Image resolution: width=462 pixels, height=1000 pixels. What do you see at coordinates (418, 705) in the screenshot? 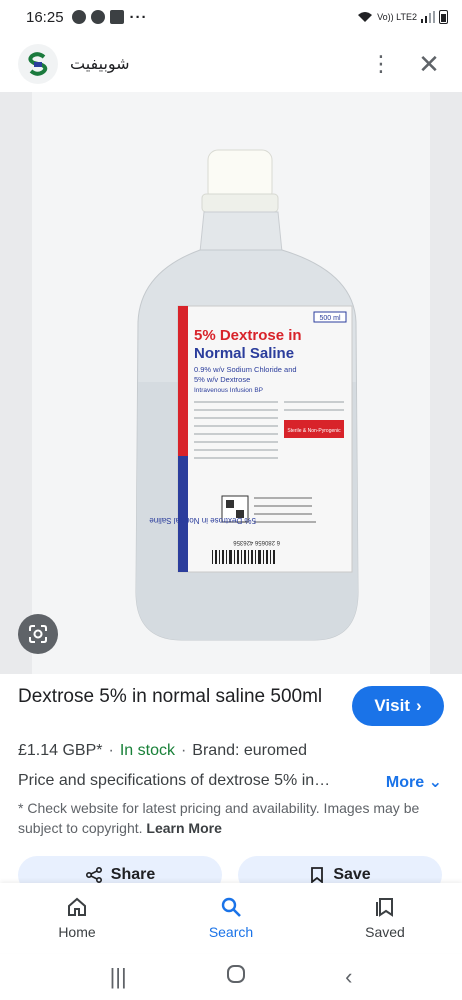
I see `chevron-right-icon: ›` at bounding box center [418, 705].